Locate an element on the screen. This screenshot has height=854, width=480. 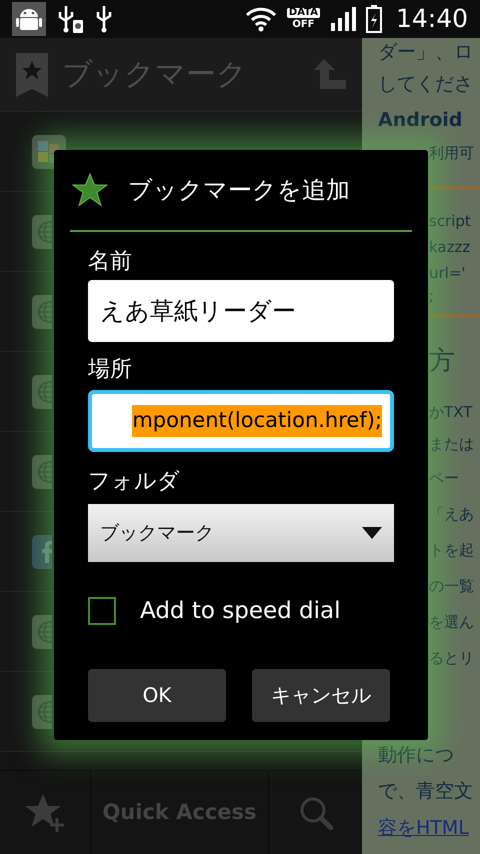
clock: 14:40 is located at coordinates (432, 19).